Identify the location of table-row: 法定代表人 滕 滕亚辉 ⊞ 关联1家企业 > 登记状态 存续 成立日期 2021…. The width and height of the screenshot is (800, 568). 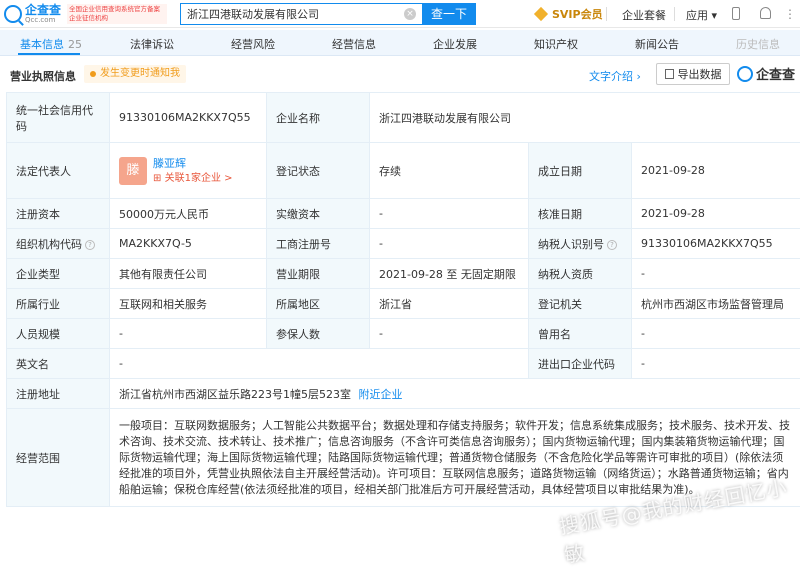
(403, 171).